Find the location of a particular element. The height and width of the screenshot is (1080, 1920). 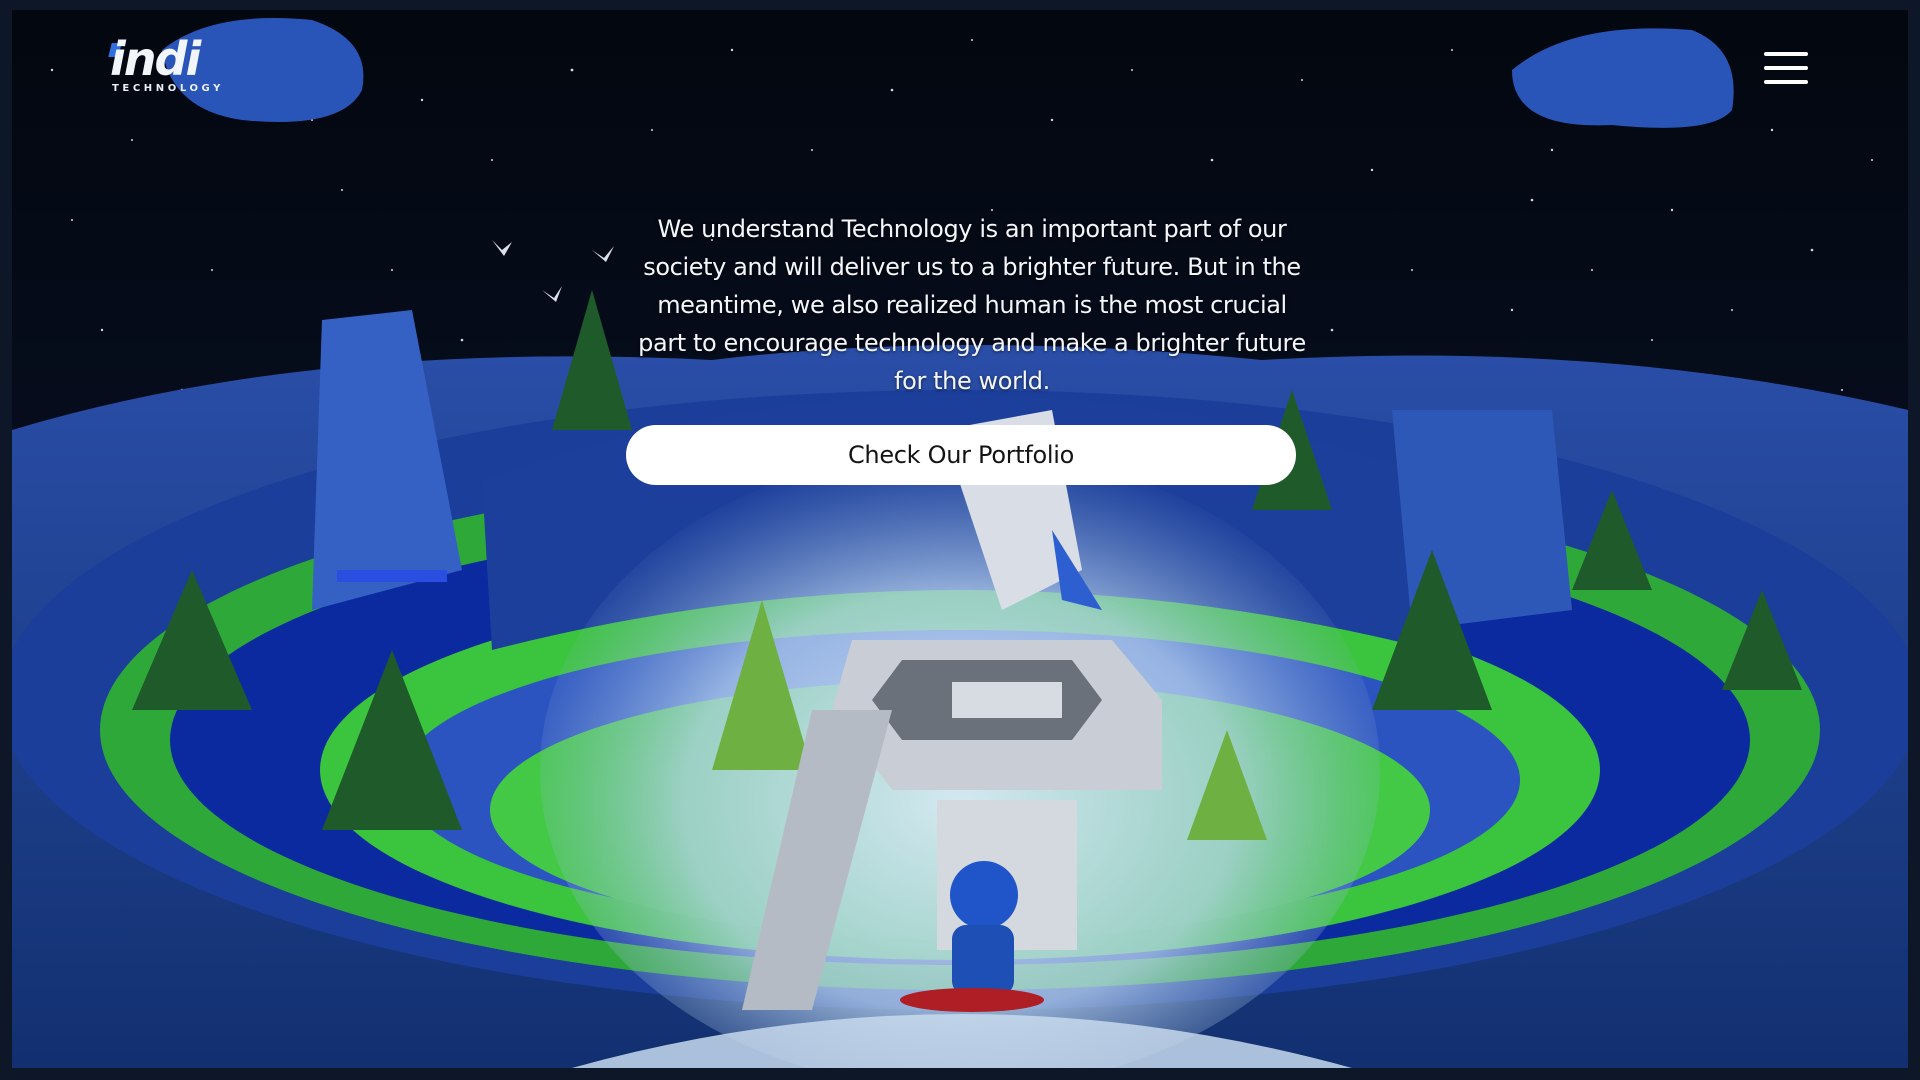

launch-pad-center is located at coordinates (1007, 700).